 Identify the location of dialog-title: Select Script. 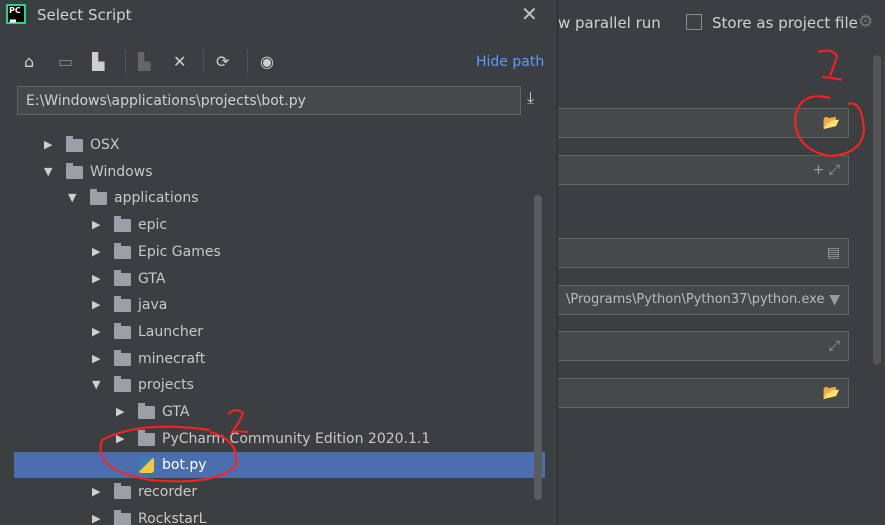
(84, 15).